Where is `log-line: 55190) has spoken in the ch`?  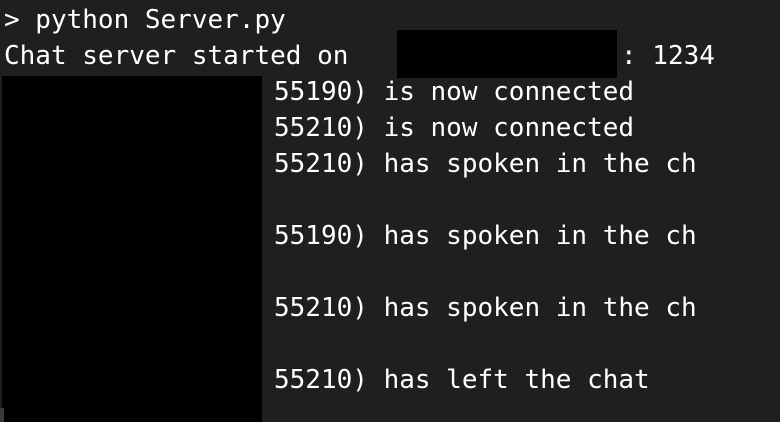
log-line: 55190) has spoken in the ch is located at coordinates (485, 236).